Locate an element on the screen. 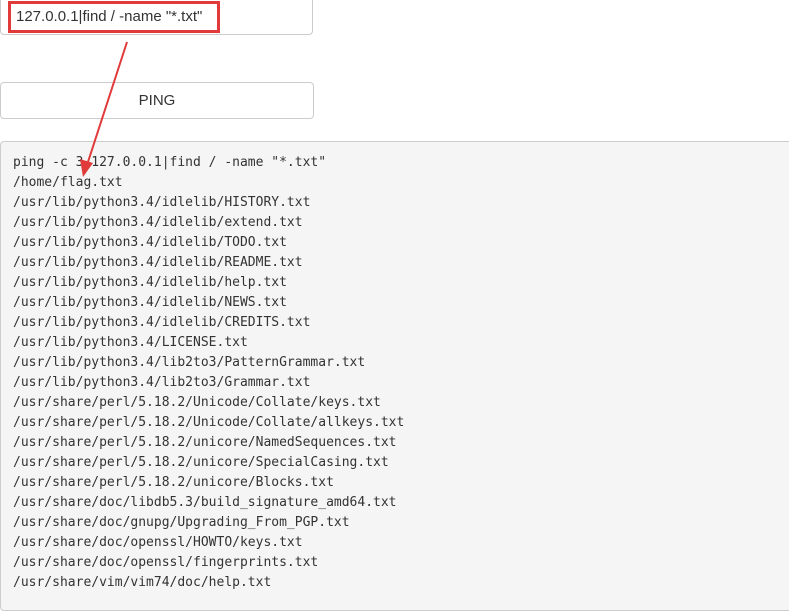 The width and height of the screenshot is (789, 611). output-line: /usr/share/vim/vim74/doc/help.txt is located at coordinates (142, 582).